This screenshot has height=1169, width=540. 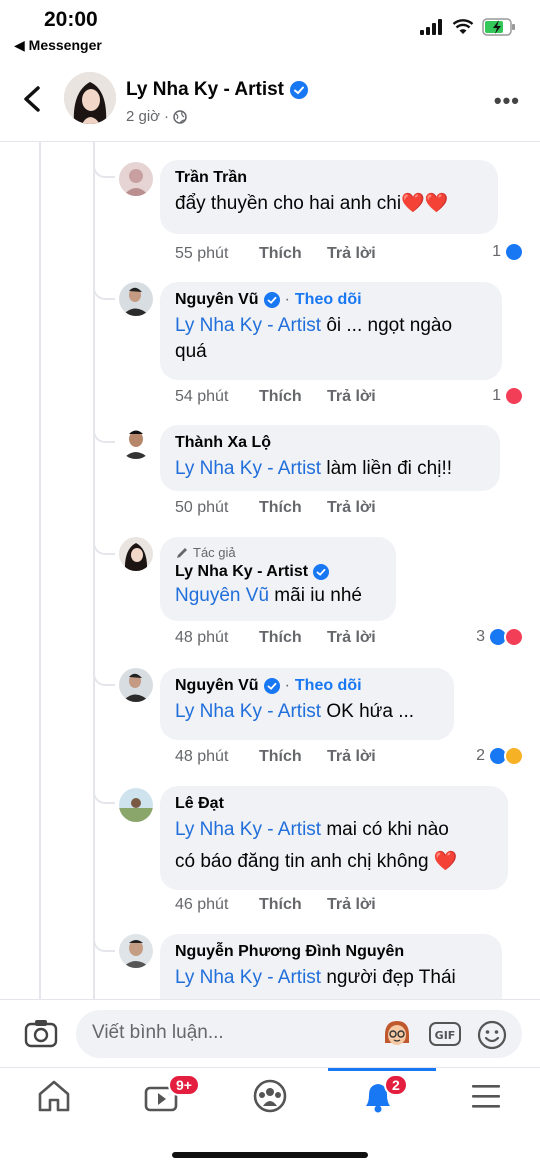 I want to click on comment-text-line2: quá, so click(x=191, y=351).